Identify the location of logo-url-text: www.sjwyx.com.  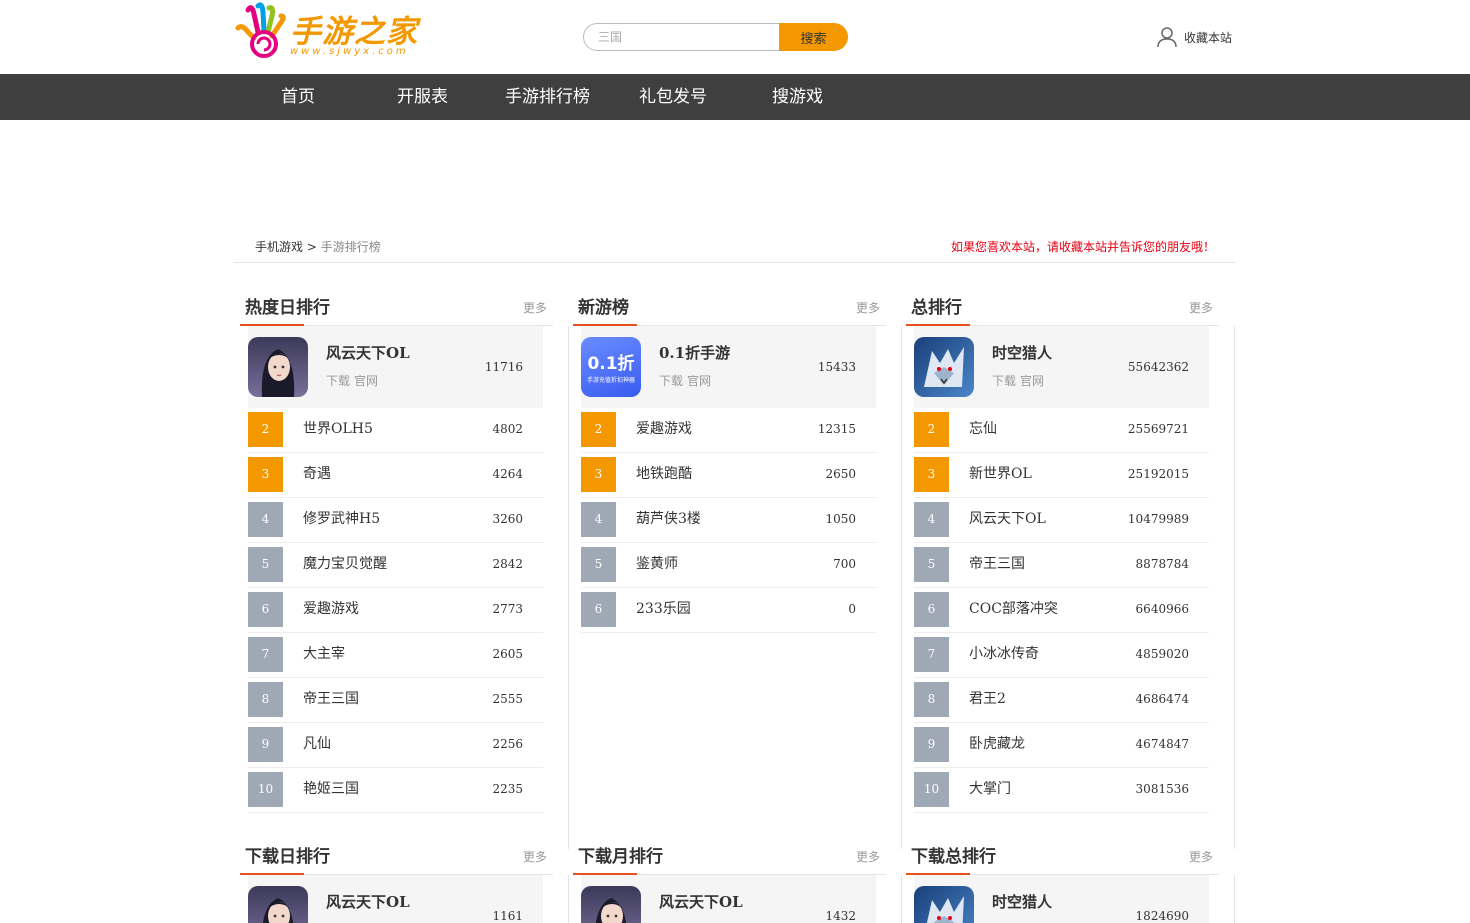
(349, 51).